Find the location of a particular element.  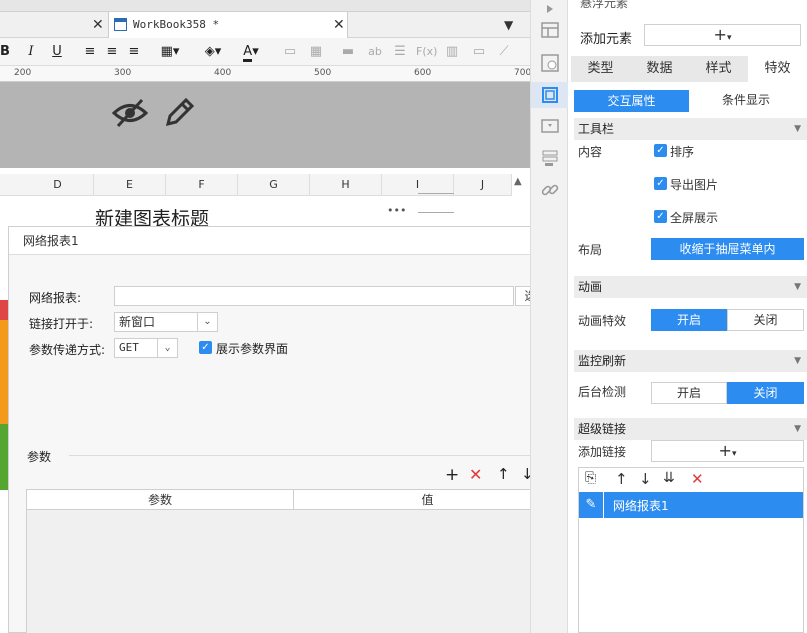

animation-section-header: 动画 ▼ is located at coordinates (690, 287).